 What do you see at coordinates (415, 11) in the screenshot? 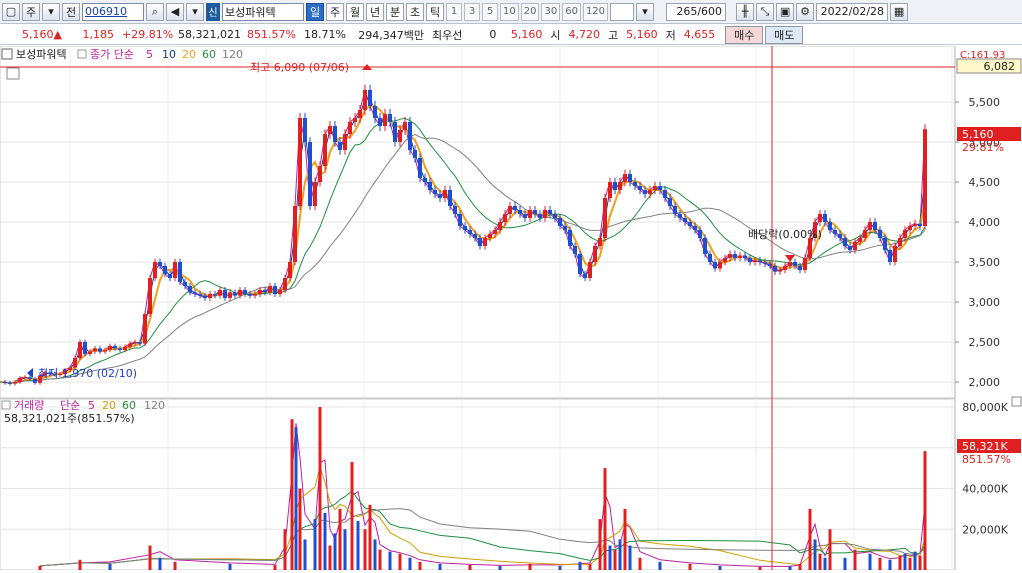
I see `tab-second: 초` at bounding box center [415, 11].